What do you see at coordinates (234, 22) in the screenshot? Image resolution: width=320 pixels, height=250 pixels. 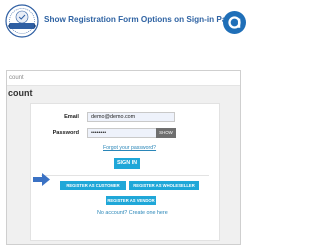 I see `brand-logo-icon` at bounding box center [234, 22].